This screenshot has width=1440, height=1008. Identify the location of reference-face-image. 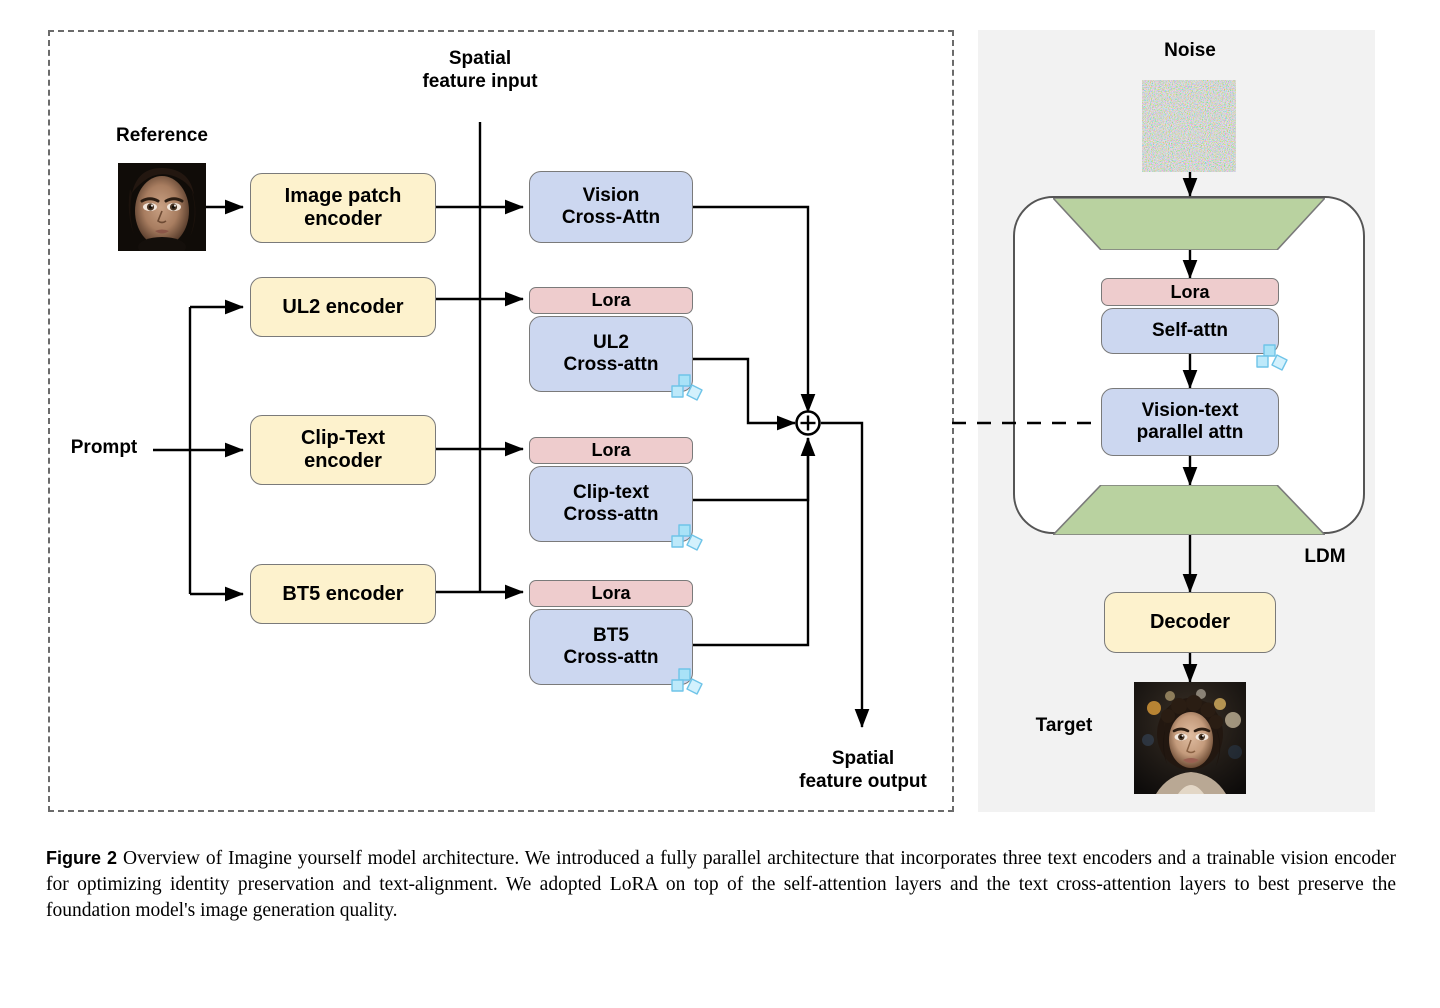
(162, 207).